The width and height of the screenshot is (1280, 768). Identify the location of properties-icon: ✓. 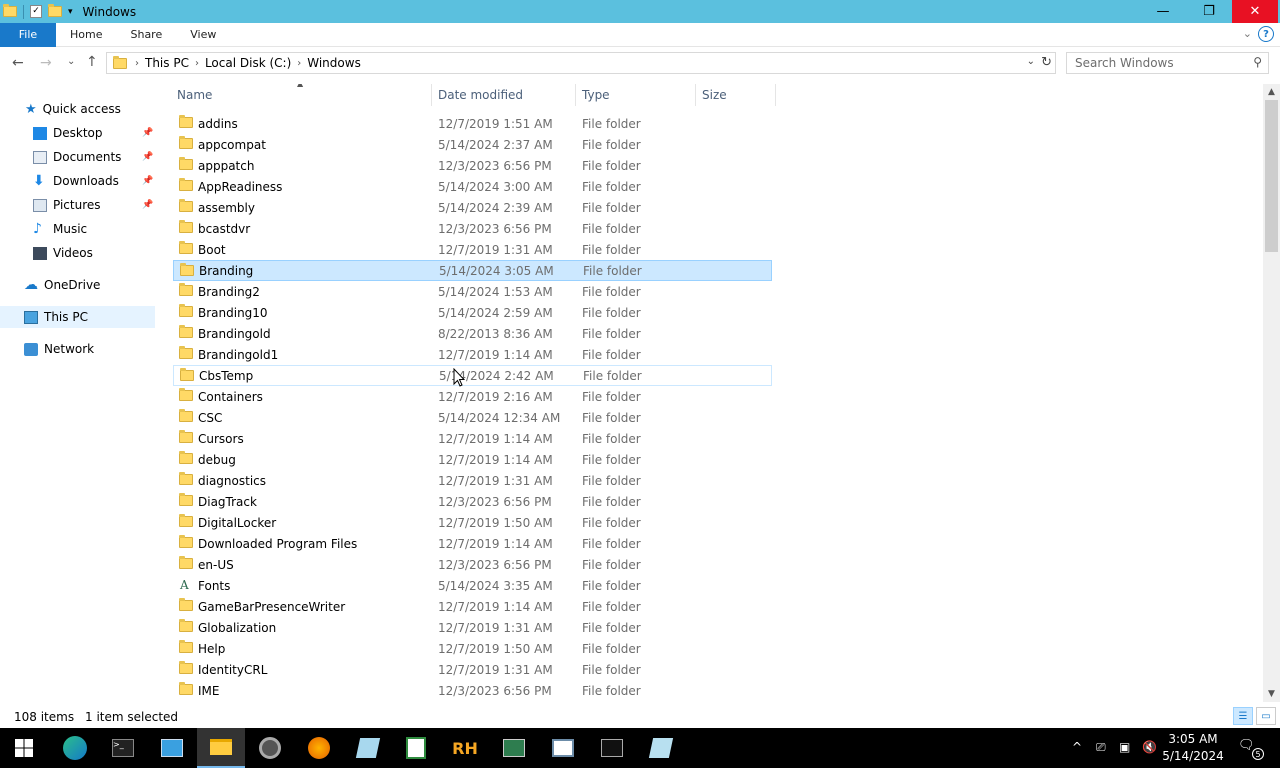
(36, 11).